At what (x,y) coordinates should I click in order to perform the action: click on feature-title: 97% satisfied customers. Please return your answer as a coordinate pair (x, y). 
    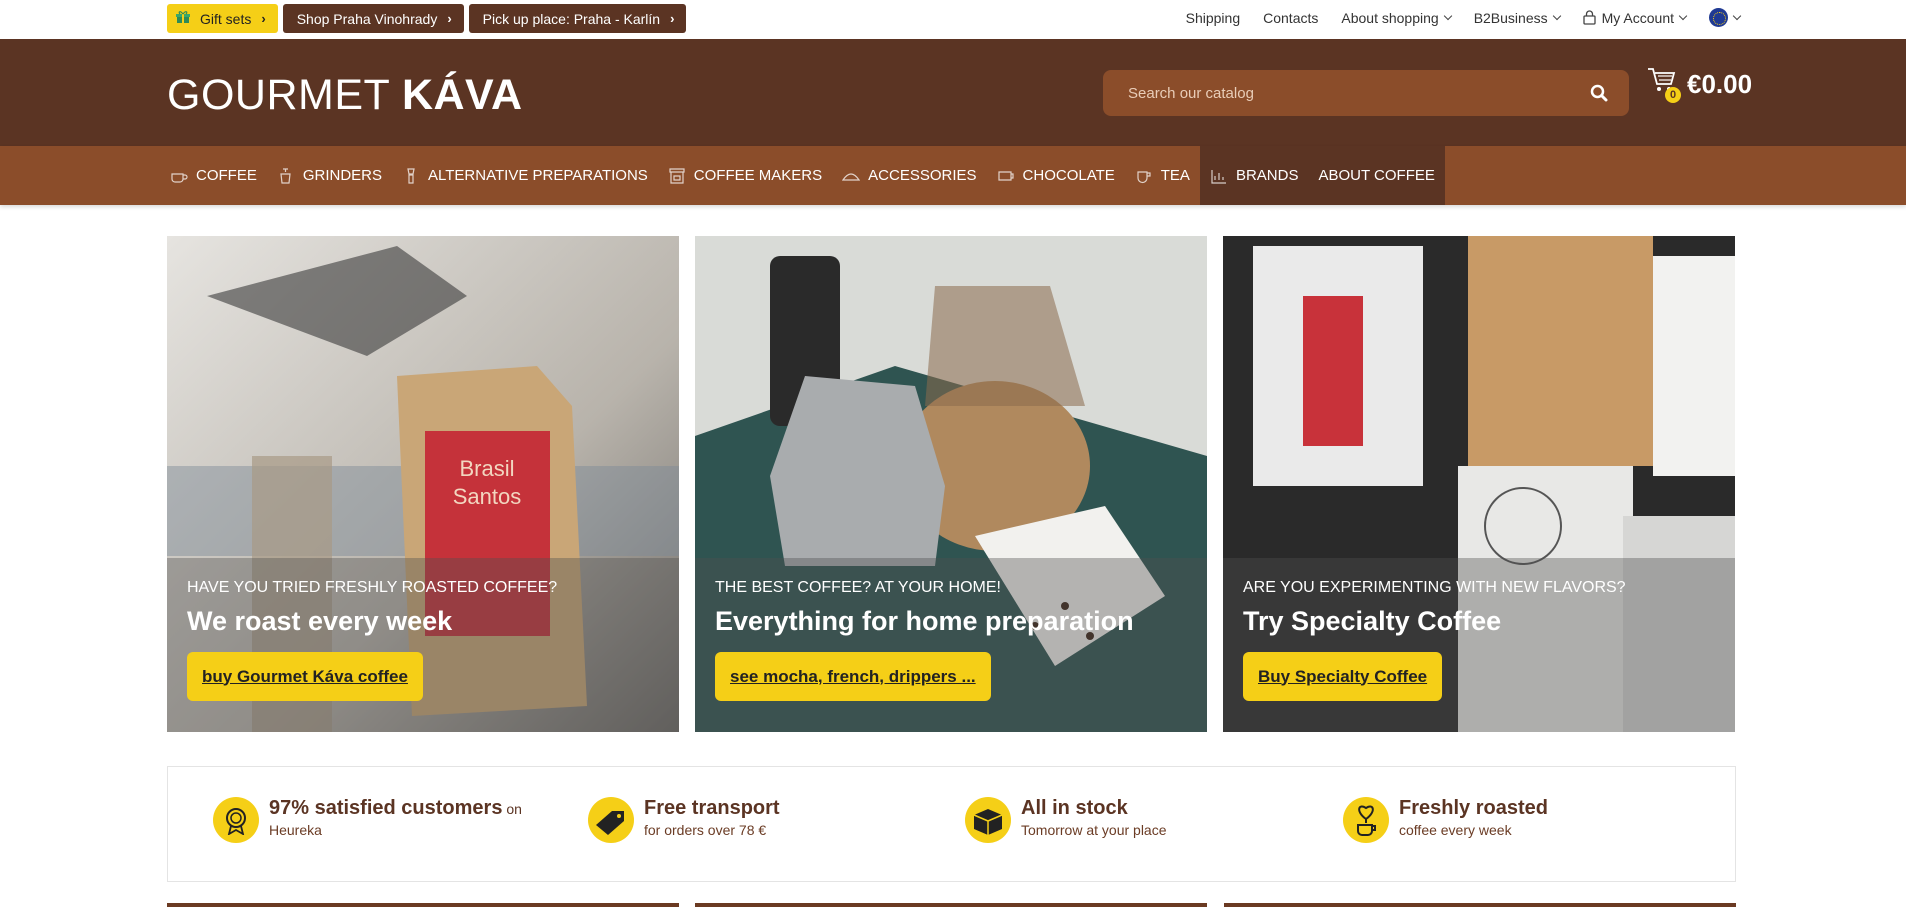
    Looking at the image, I should click on (386, 808).